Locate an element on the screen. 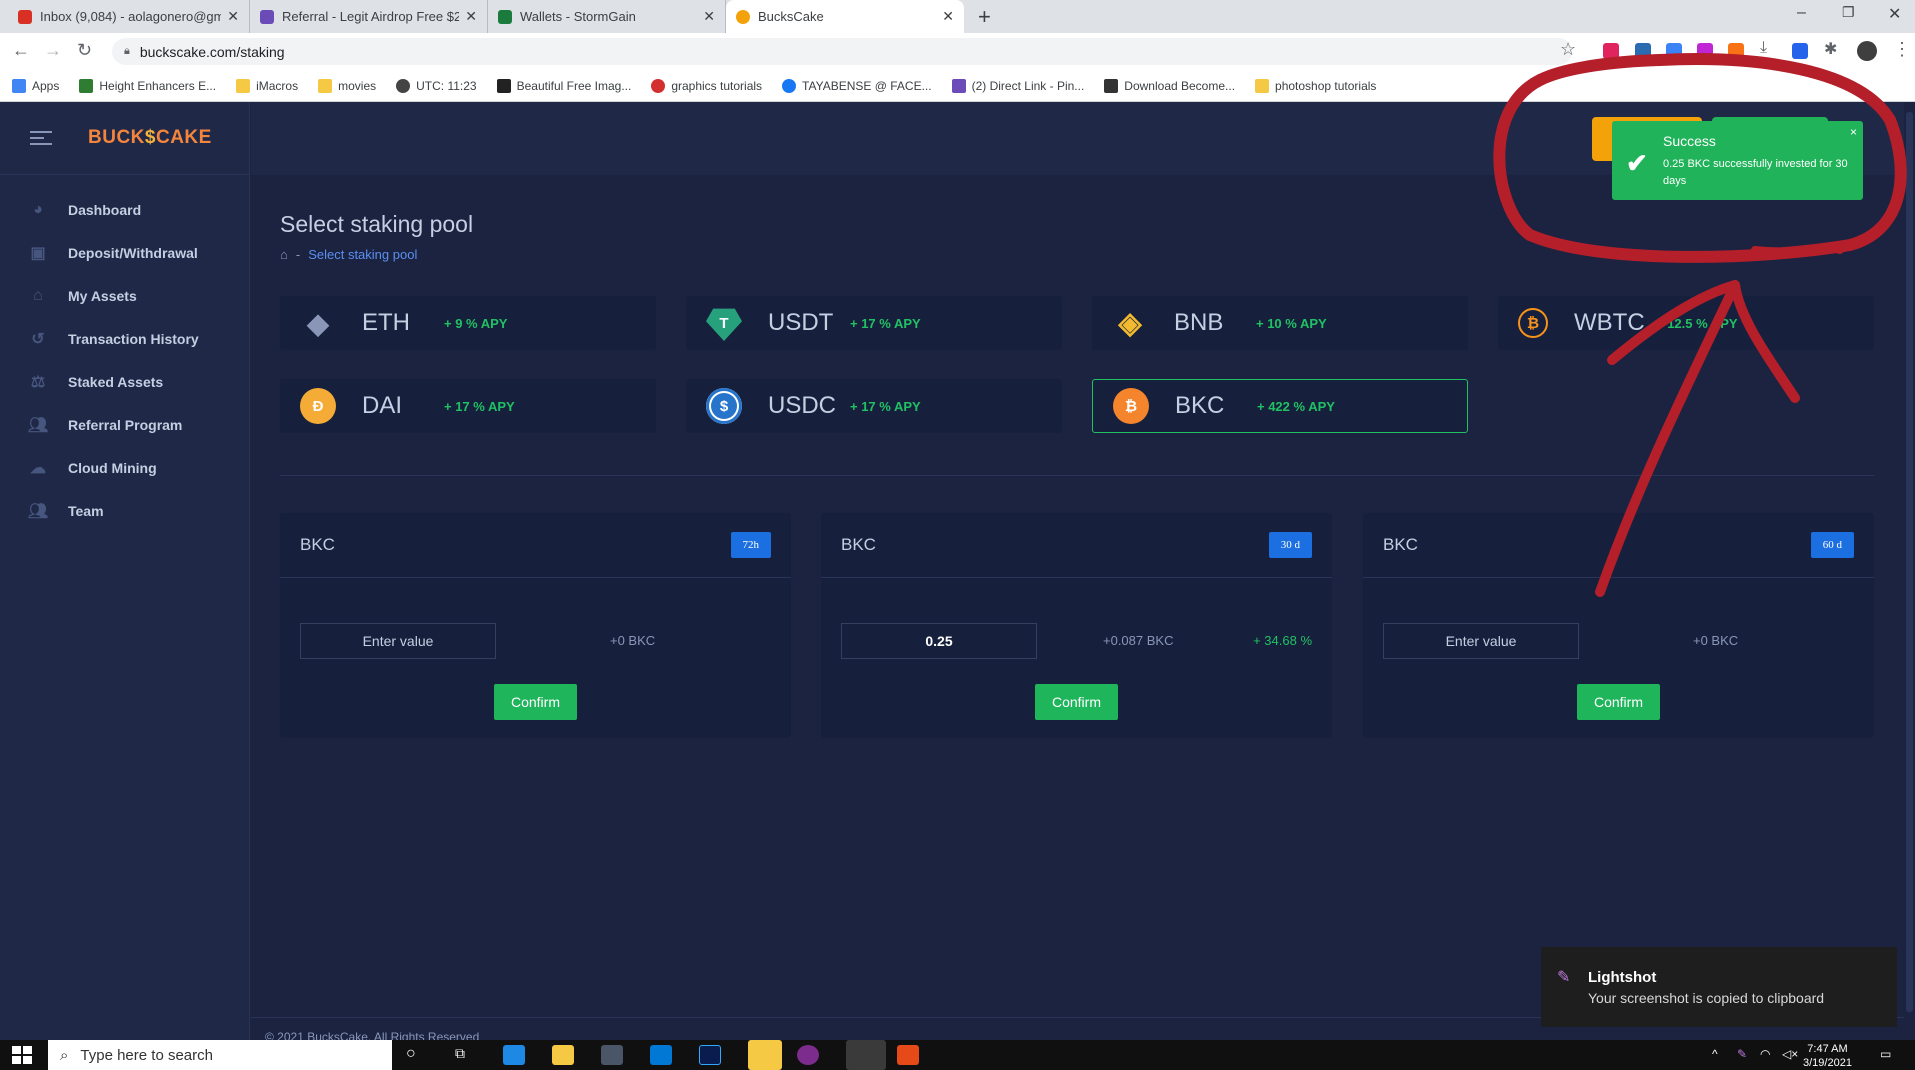 This screenshot has width=1915, height=1070. home-icon: ⌂ is located at coordinates (284, 254).